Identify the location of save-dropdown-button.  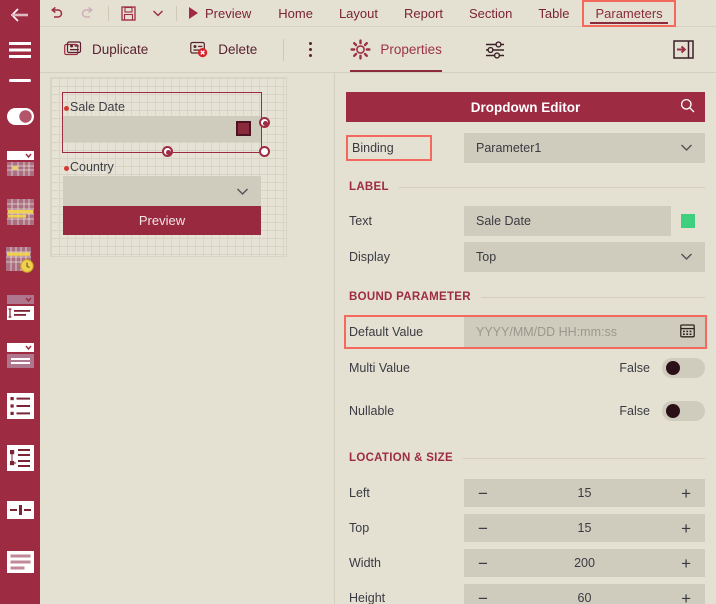
(158, 13).